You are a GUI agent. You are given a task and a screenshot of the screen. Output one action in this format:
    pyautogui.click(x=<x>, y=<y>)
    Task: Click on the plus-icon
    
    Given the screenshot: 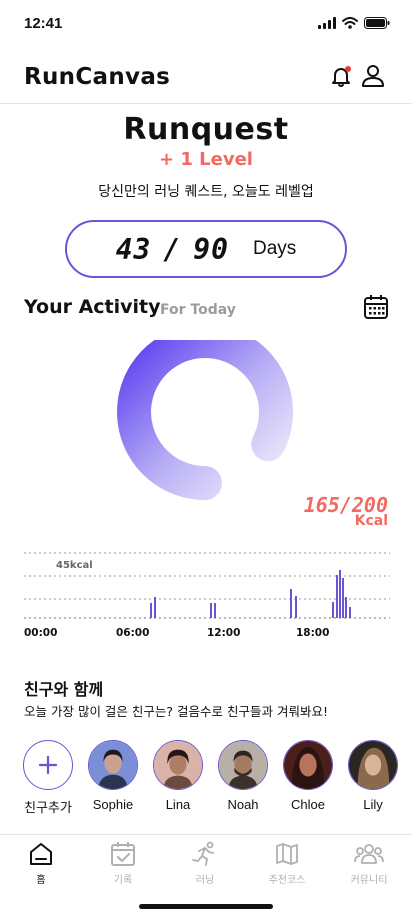 What is the action you would take?
    pyautogui.click(x=48, y=765)
    